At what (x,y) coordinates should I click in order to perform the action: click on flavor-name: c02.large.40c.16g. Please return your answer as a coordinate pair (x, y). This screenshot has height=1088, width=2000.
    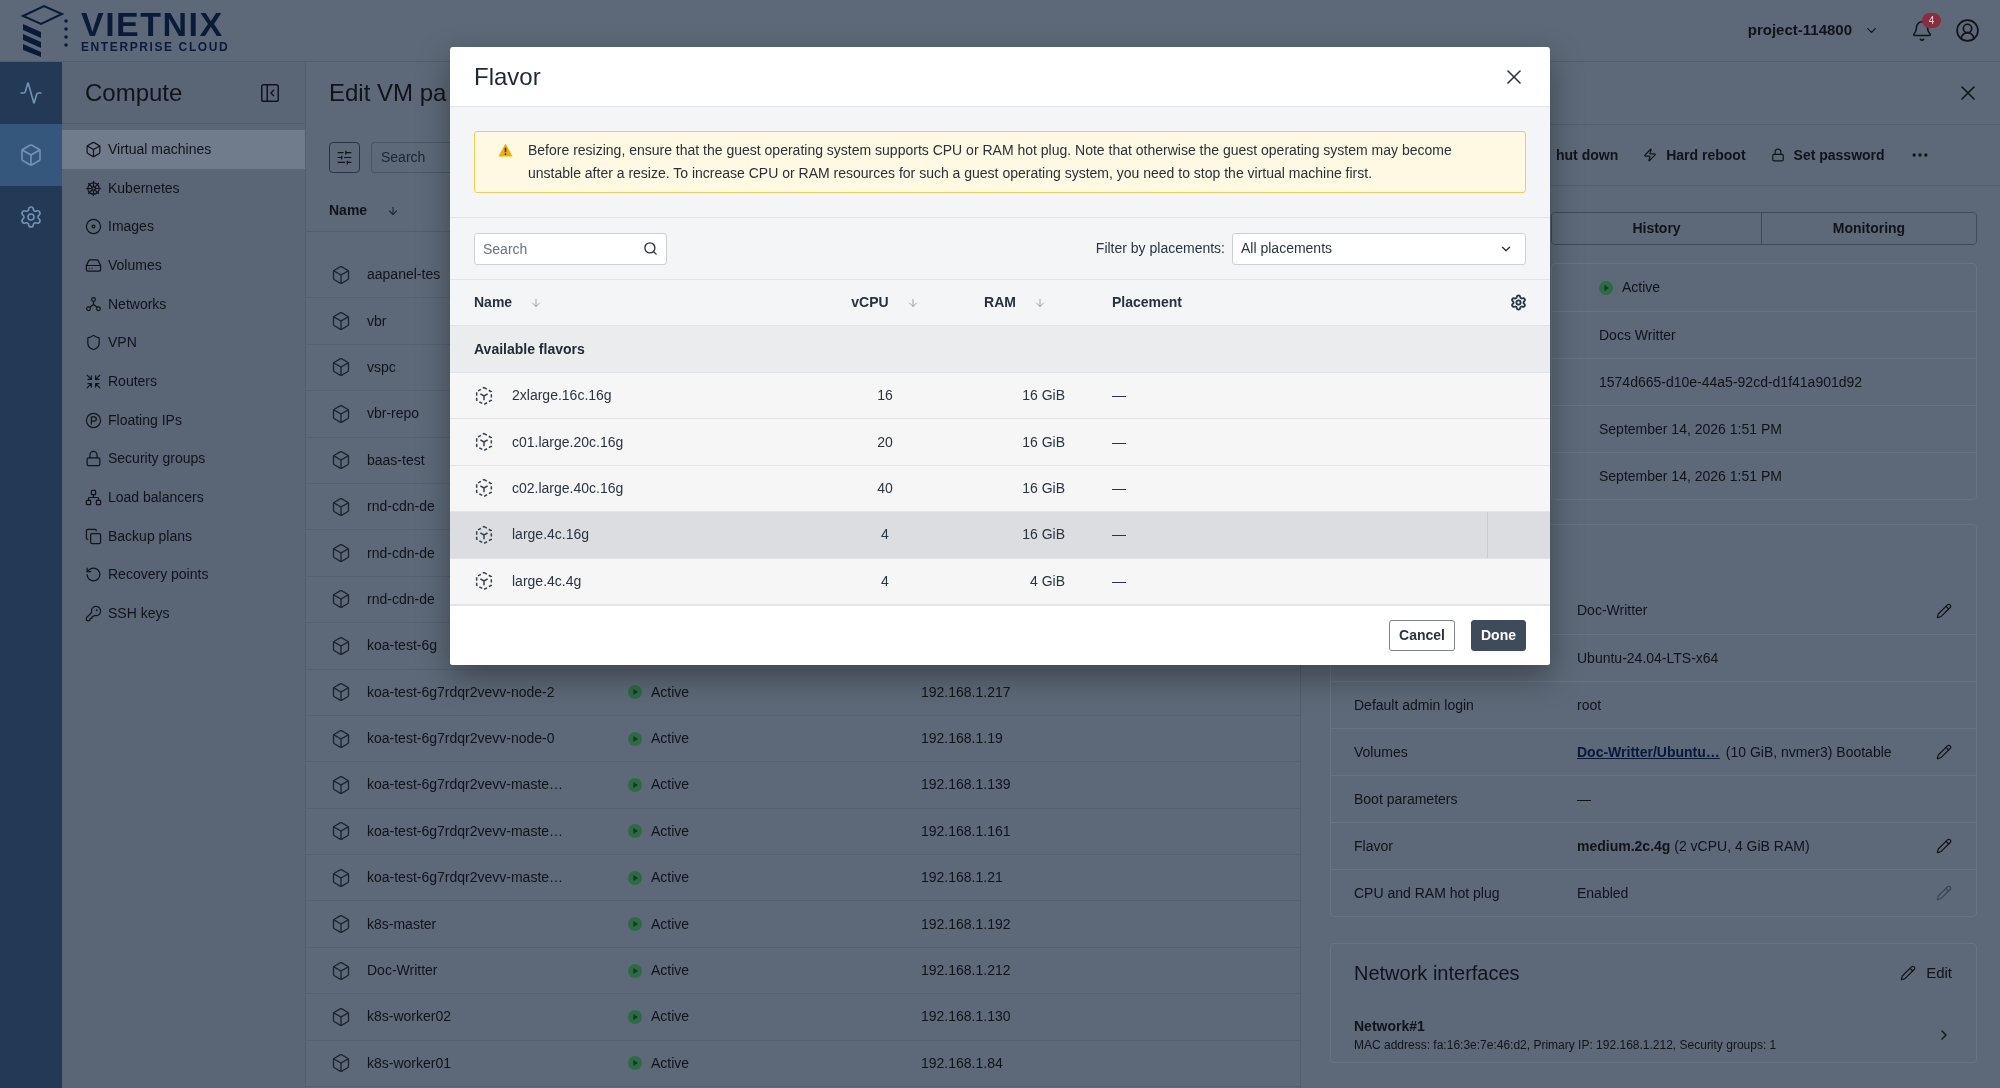
    Looking at the image, I should click on (568, 488).